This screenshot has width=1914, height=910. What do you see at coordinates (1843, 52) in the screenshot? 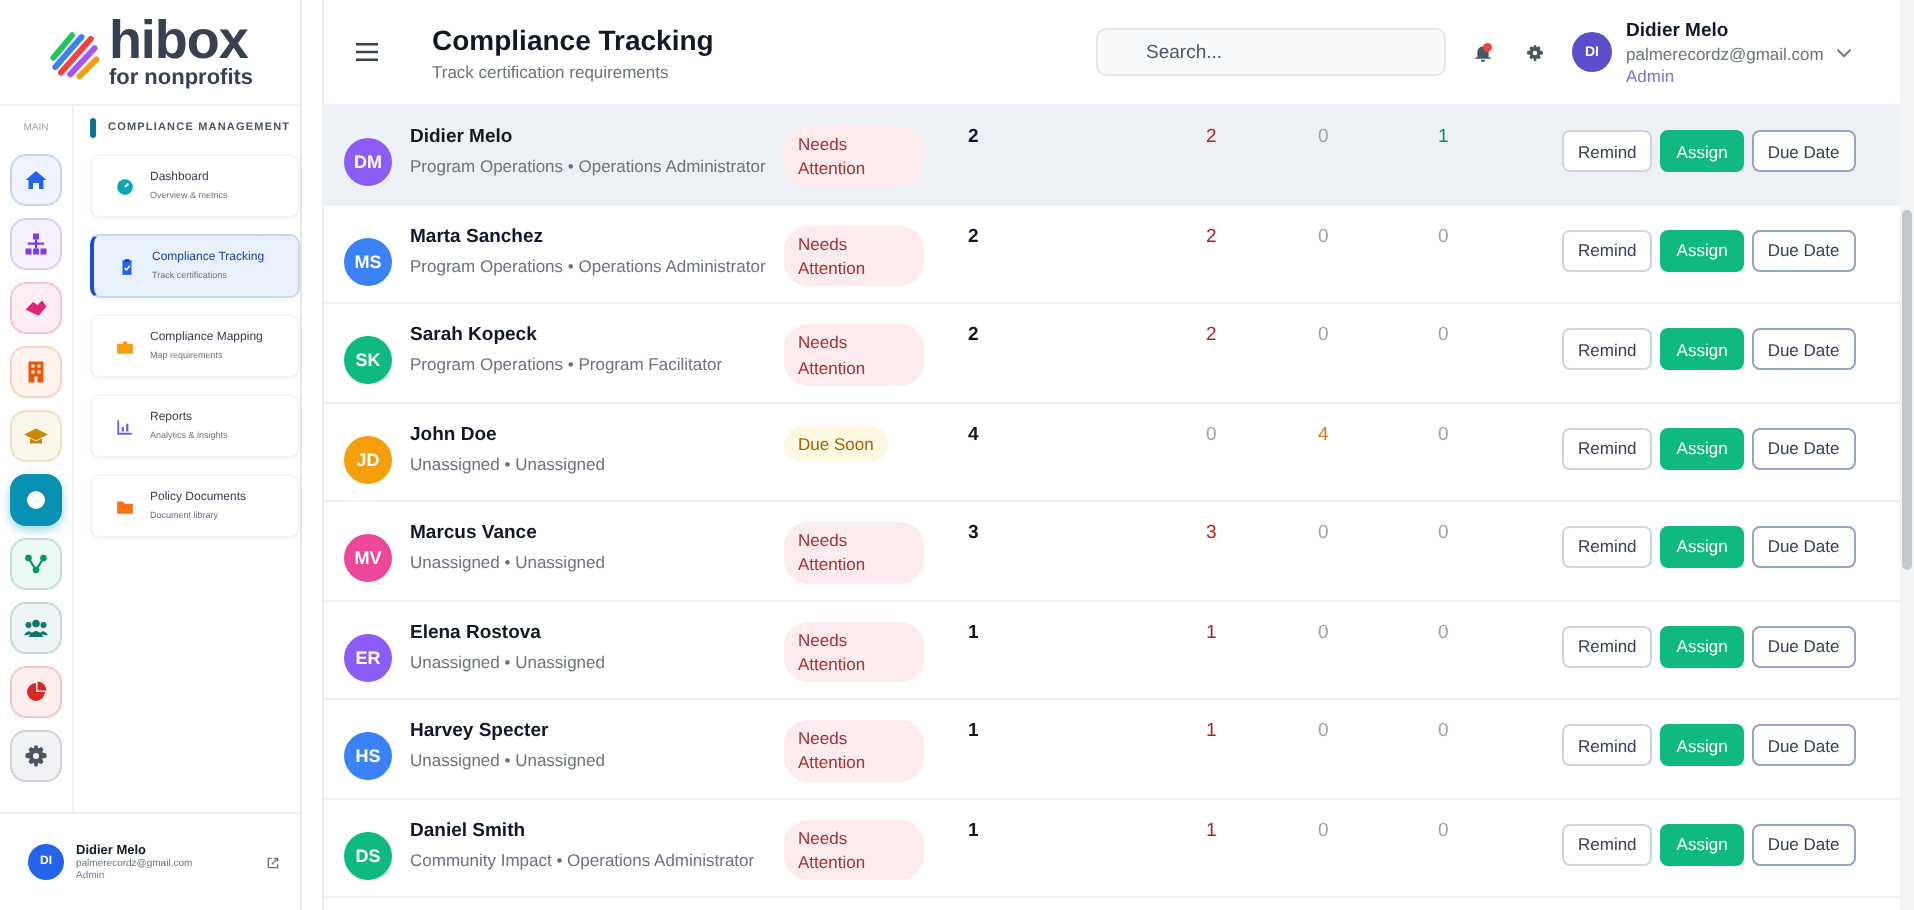
I see `chevron-down-icon` at bounding box center [1843, 52].